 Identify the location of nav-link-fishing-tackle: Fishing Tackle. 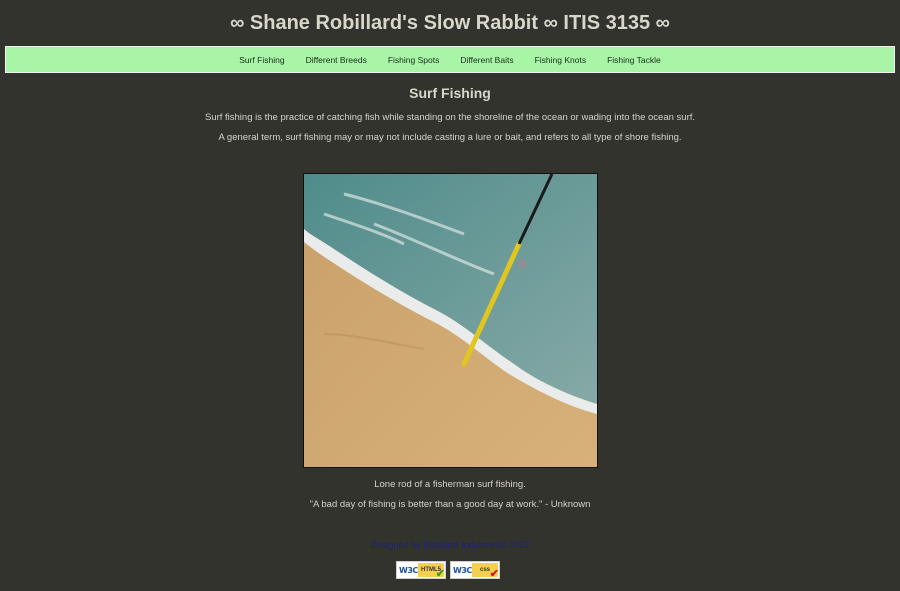
(634, 60).